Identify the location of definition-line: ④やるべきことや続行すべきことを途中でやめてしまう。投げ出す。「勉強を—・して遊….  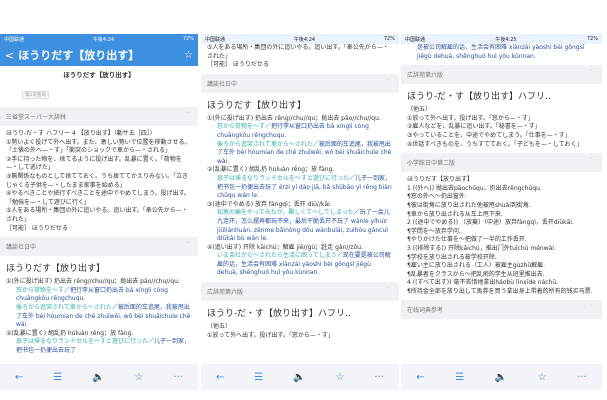
(98, 198).